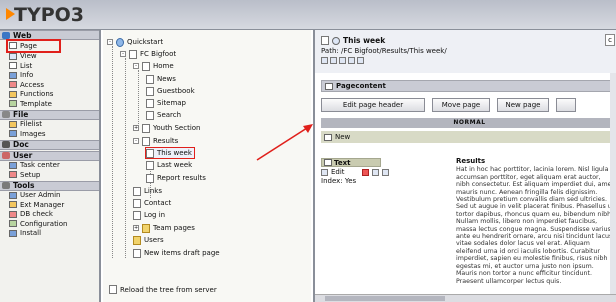 This screenshot has width=616, height=302. I want to click on tree-node: - Results, so click(155, 141).